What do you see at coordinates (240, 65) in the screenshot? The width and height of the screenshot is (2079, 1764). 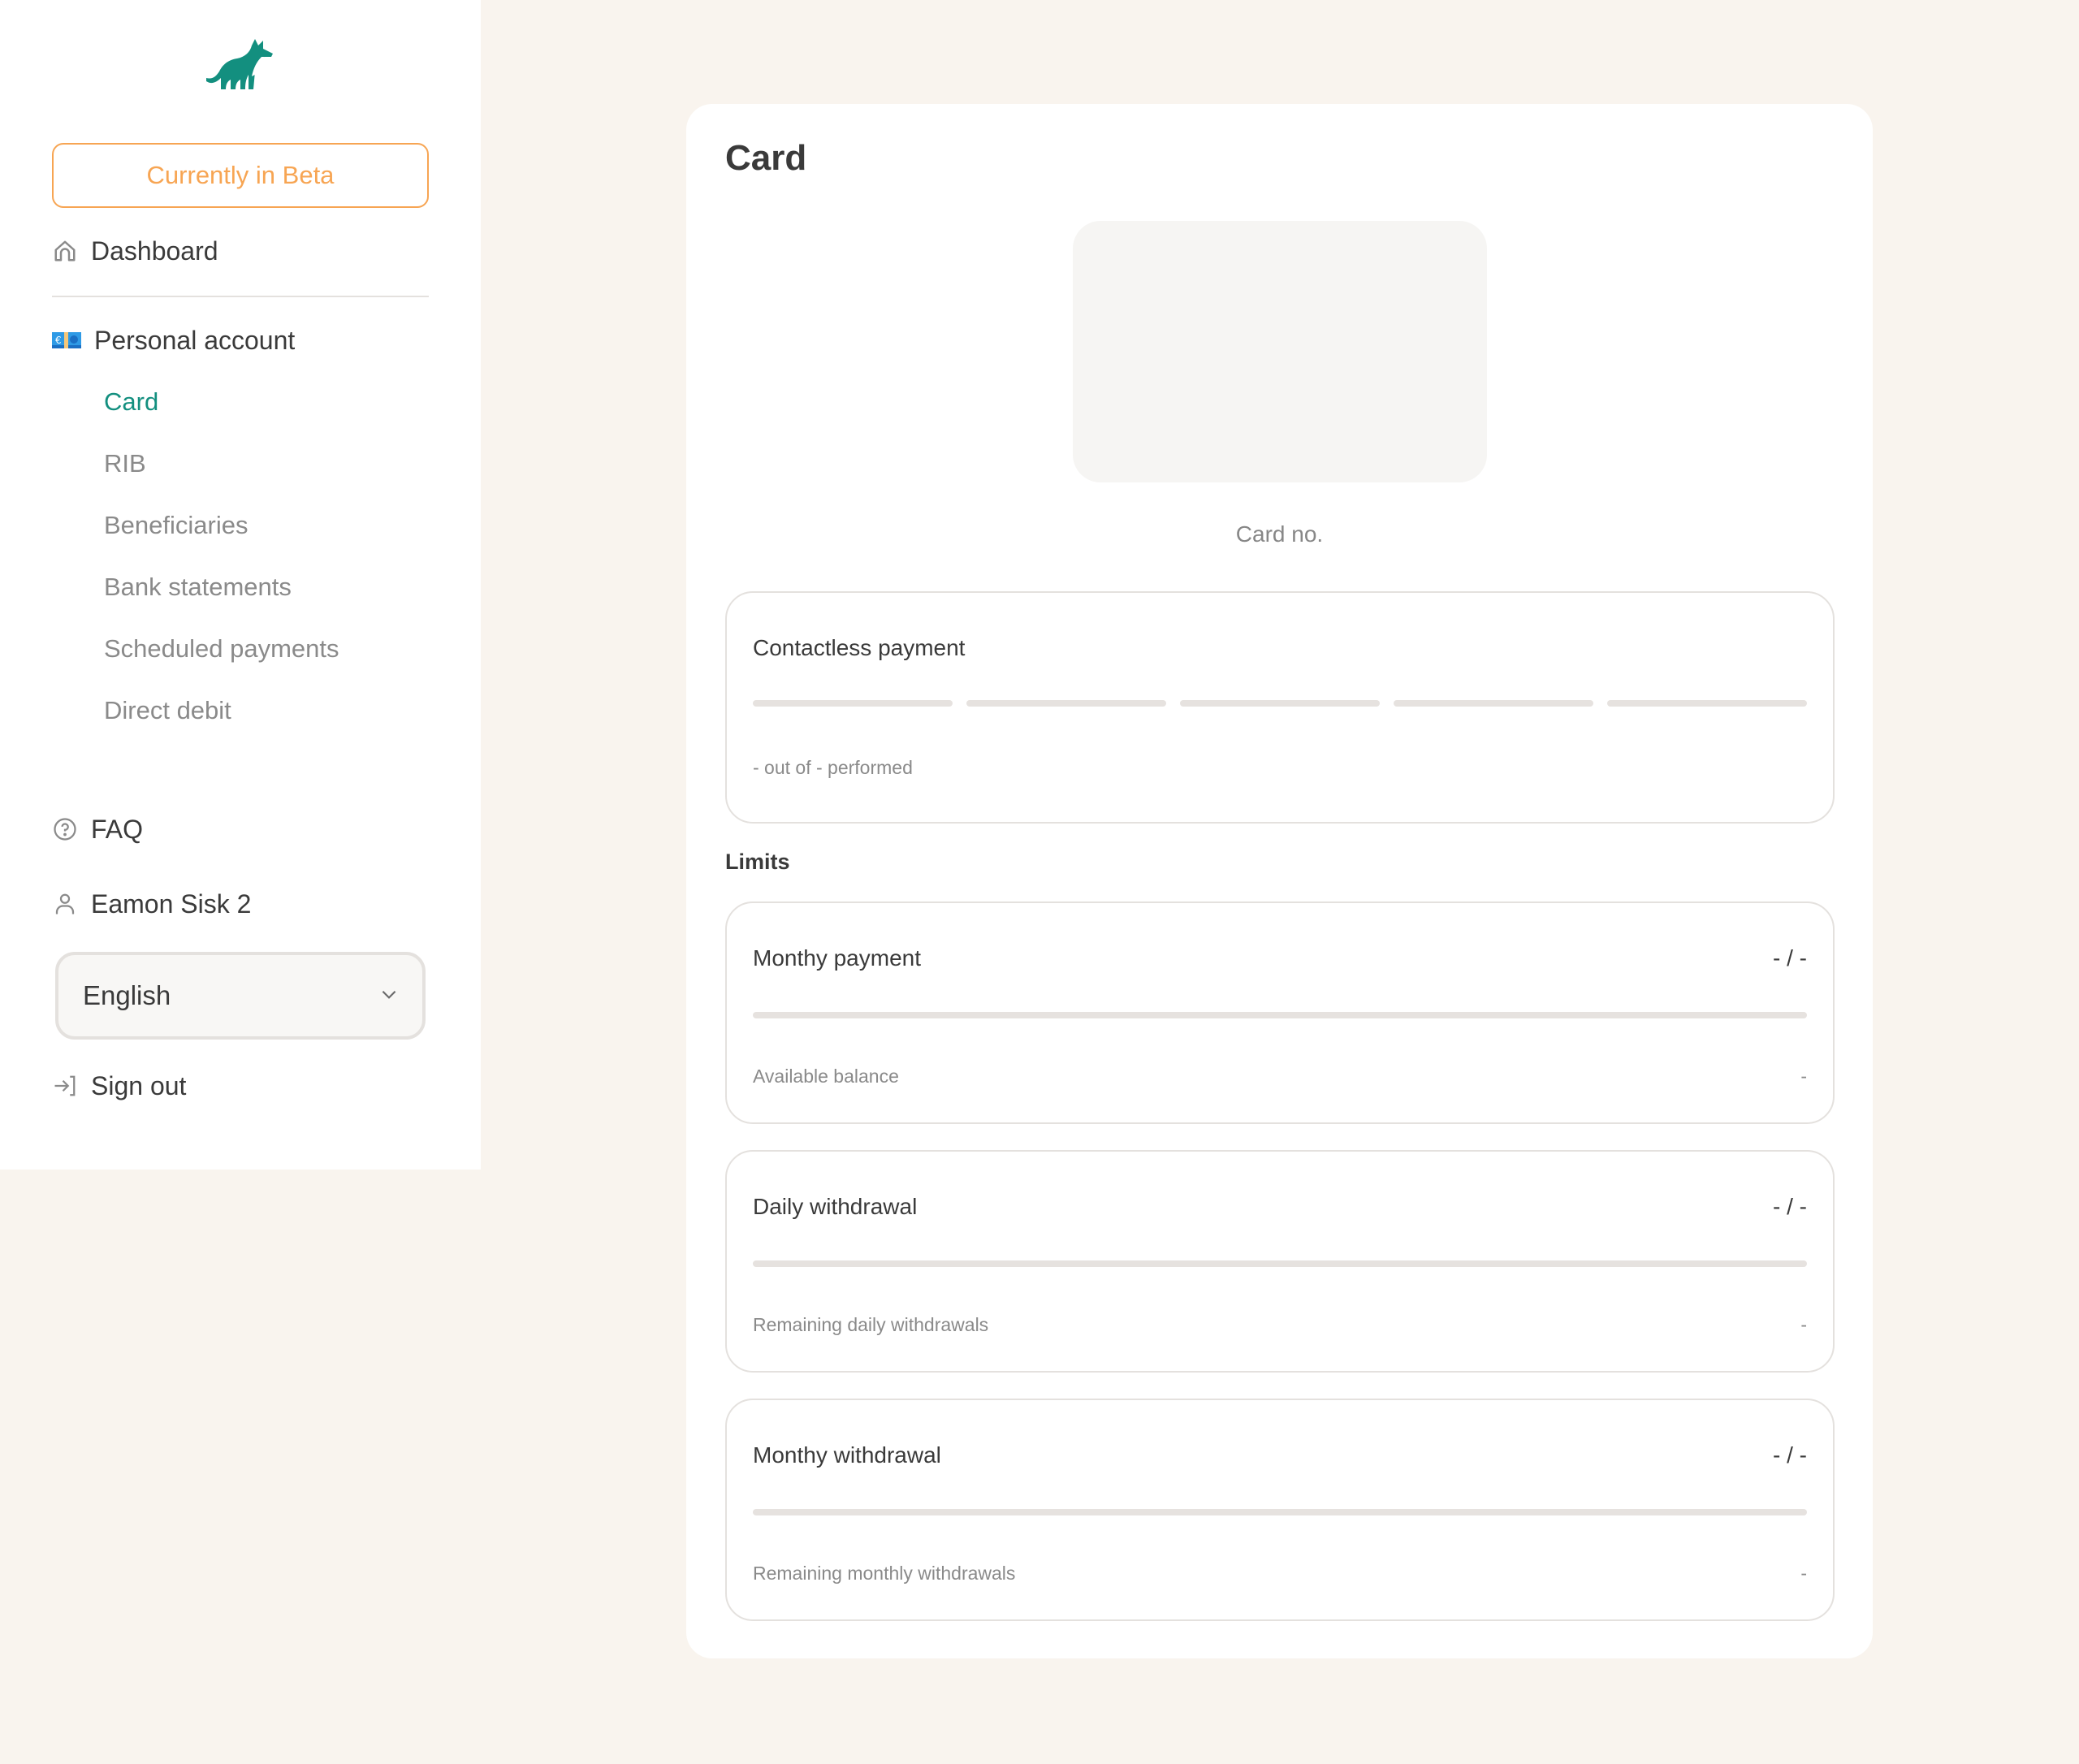 I see `fox-logo-icon` at bounding box center [240, 65].